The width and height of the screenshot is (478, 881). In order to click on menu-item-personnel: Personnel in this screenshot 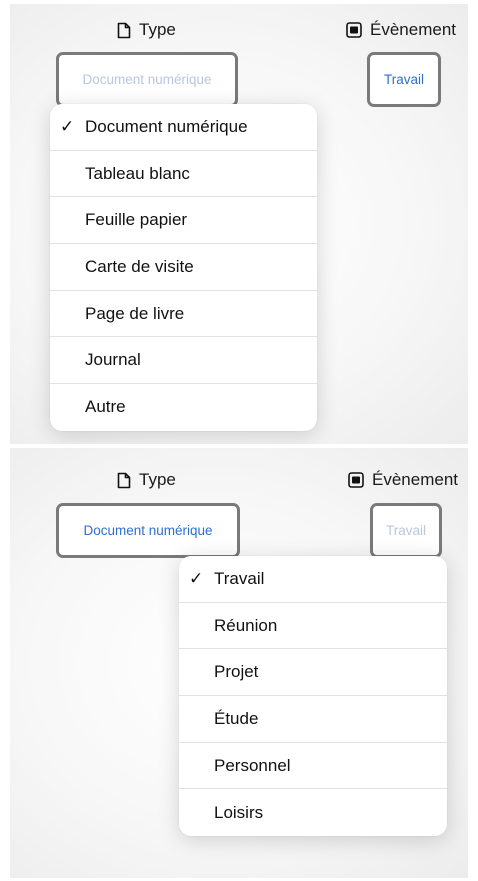, I will do `click(313, 766)`.